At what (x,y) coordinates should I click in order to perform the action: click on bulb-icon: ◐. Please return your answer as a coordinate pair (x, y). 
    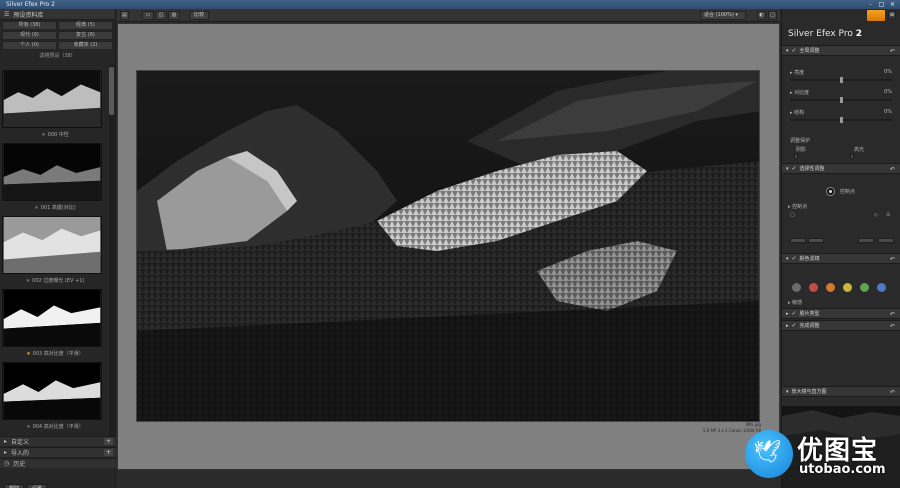
    Looking at the image, I should click on (761, 15).